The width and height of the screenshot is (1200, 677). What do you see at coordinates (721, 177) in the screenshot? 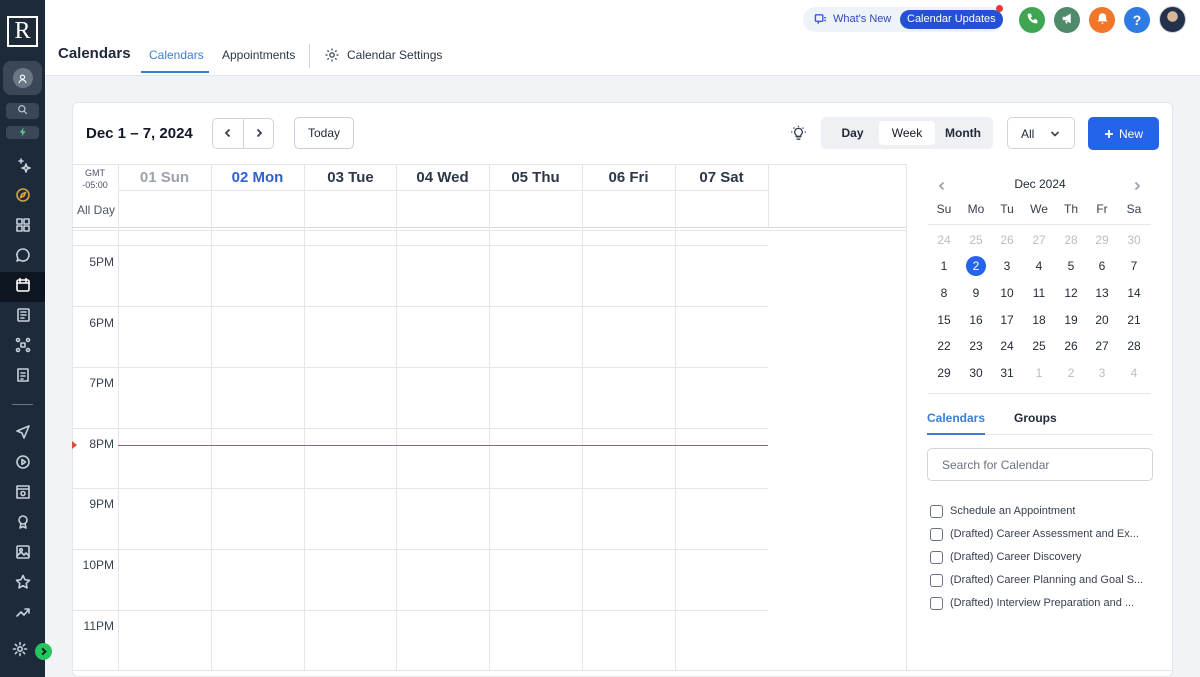
I see `day-header-sat: 07 Sat` at bounding box center [721, 177].